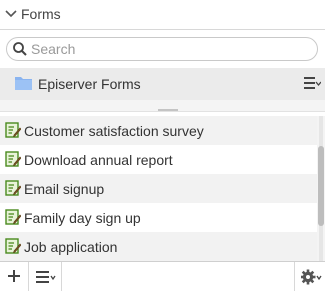  I want to click on scrollbar-thumb, so click(321, 186).